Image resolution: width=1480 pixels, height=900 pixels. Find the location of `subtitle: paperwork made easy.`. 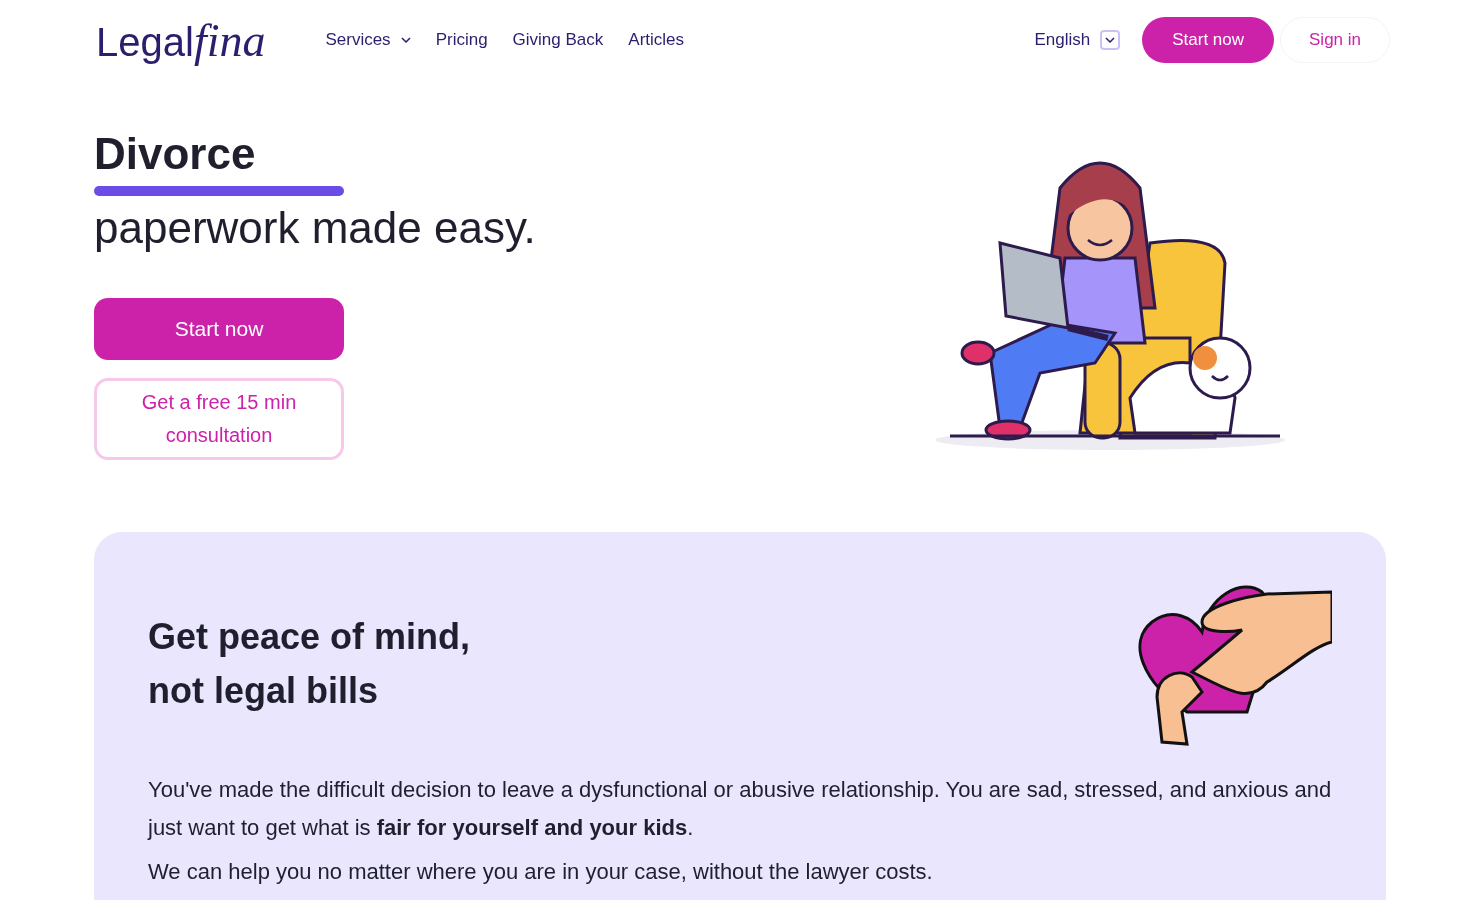

subtitle: paperwork made easy. is located at coordinates (315, 228).